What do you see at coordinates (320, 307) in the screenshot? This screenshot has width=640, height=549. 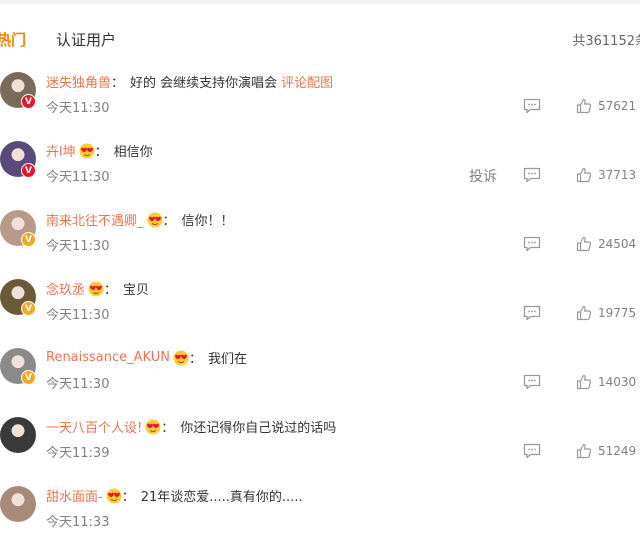 I see `comment-item: V 念玖丞 ： 宝贝 今天11:30 19775` at bounding box center [320, 307].